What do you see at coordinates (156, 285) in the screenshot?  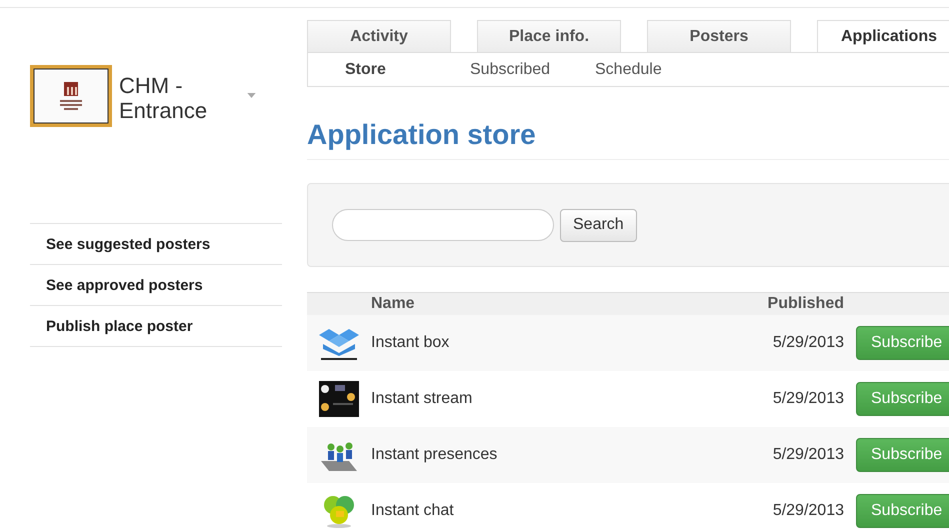 I see `sidebar-link: See approved posters` at bounding box center [156, 285].